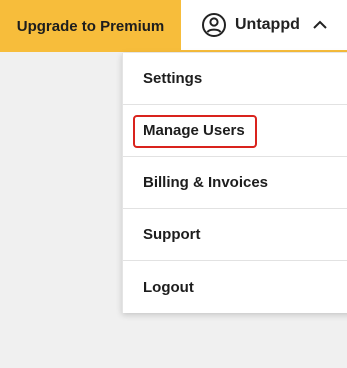 The height and width of the screenshot is (368, 347). I want to click on account-menu-button: Untappd, so click(264, 25).